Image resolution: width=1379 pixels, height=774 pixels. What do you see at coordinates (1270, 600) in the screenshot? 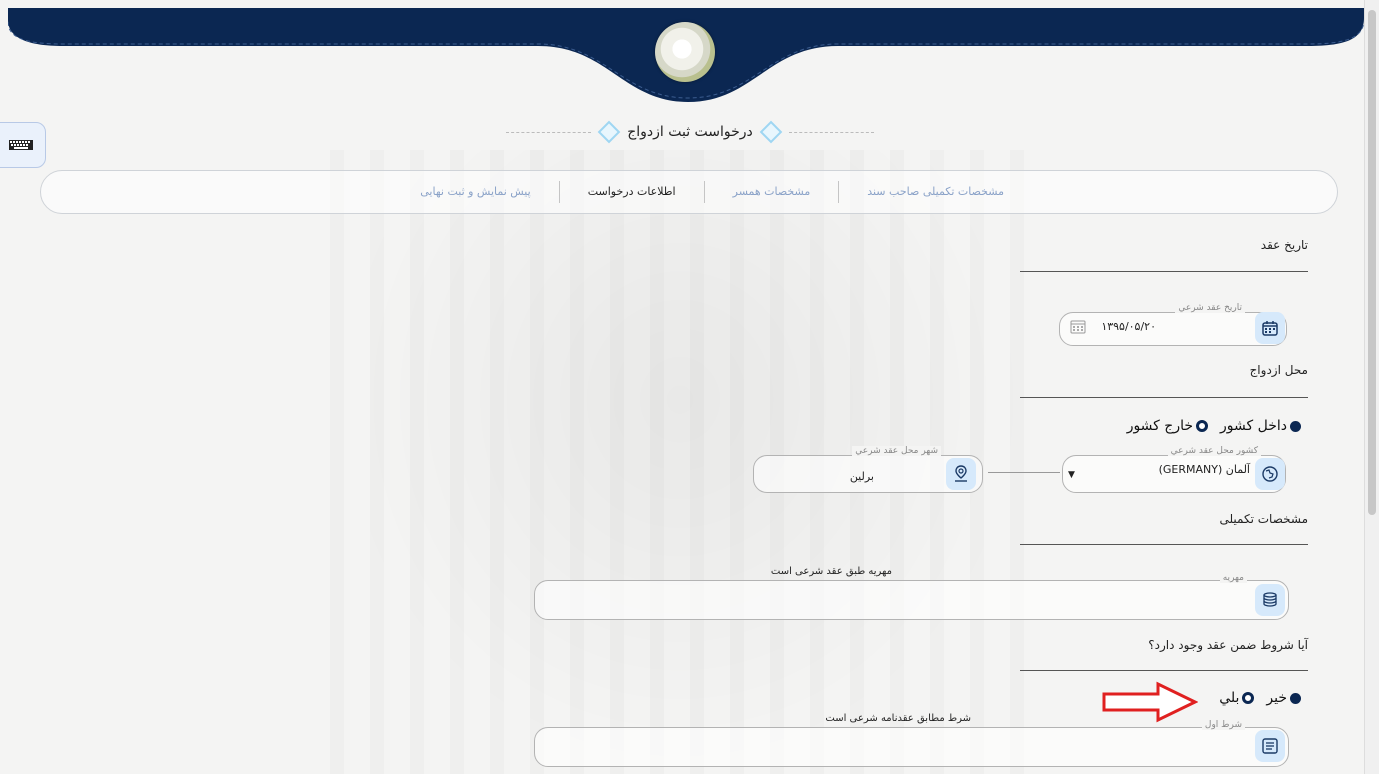
I see `coins-icon` at bounding box center [1270, 600].